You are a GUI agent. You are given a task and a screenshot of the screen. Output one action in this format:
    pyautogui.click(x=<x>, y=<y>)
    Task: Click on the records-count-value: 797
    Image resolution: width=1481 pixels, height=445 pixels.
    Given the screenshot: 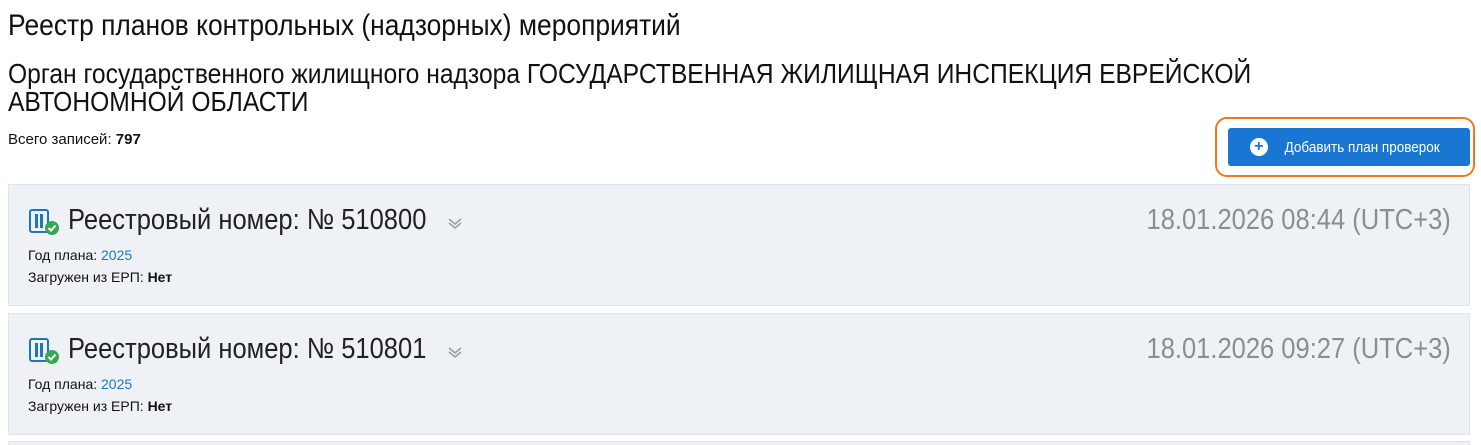 What is the action you would take?
    pyautogui.click(x=128, y=139)
    